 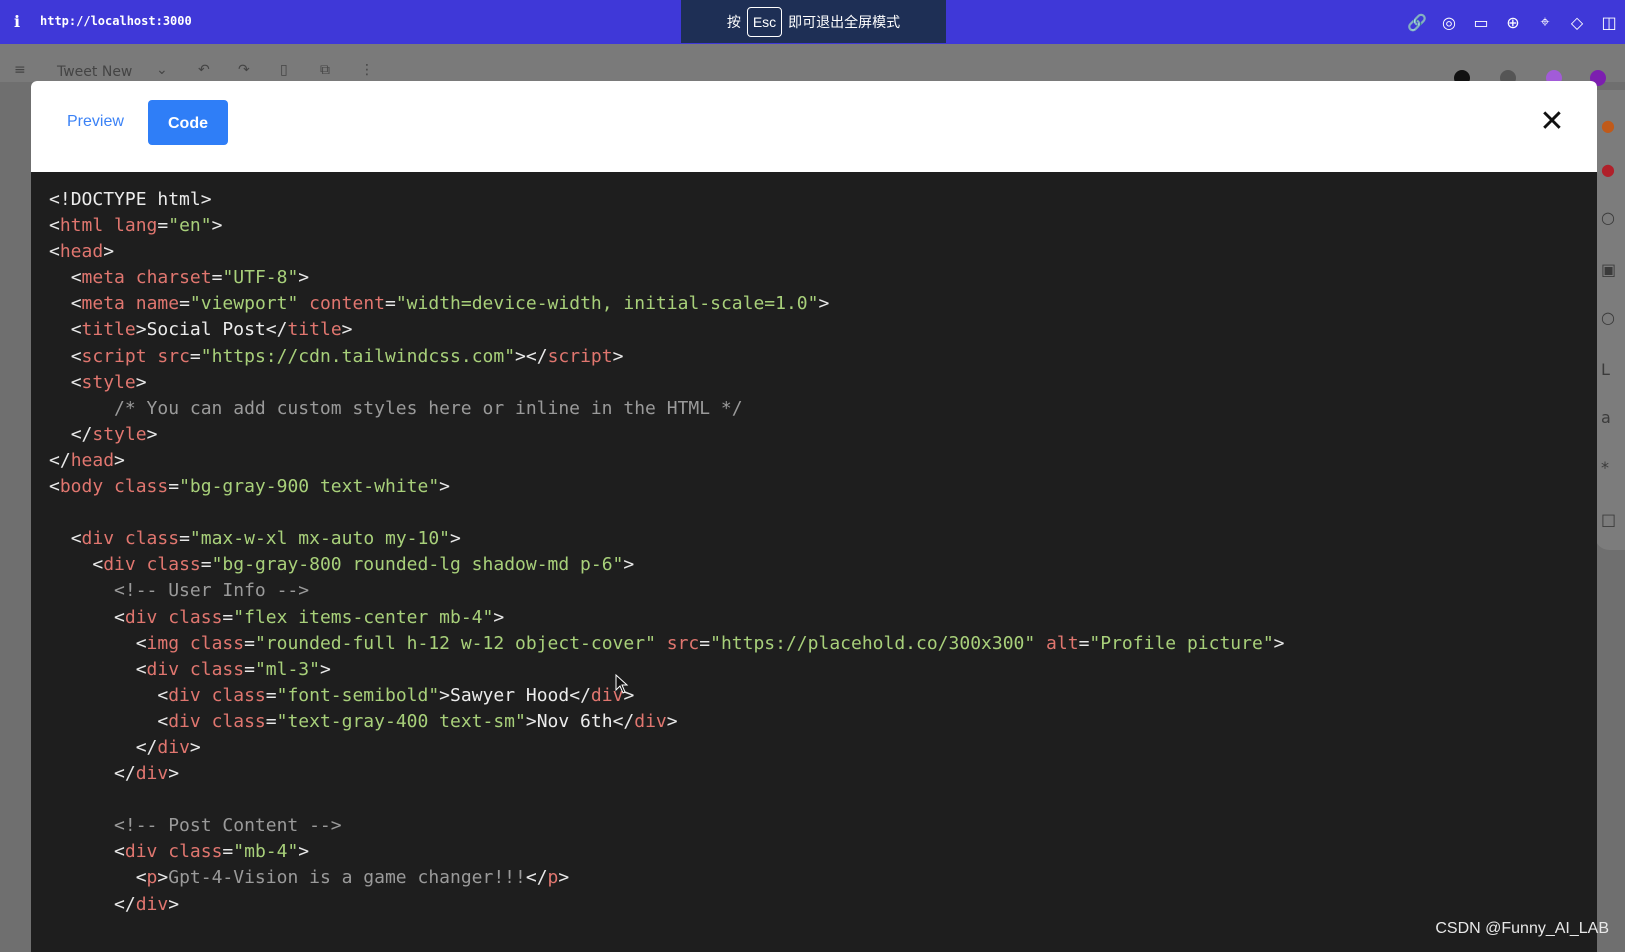 I want to click on address-url: http://localhost:3000, so click(x=116, y=21).